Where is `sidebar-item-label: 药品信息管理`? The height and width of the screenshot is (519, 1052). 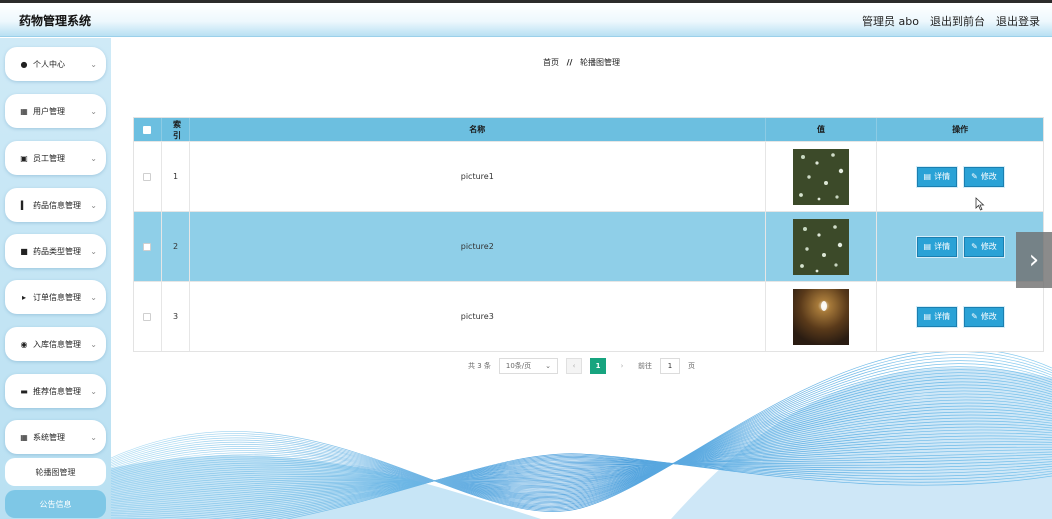 sidebar-item-label: 药品信息管理 is located at coordinates (57, 205).